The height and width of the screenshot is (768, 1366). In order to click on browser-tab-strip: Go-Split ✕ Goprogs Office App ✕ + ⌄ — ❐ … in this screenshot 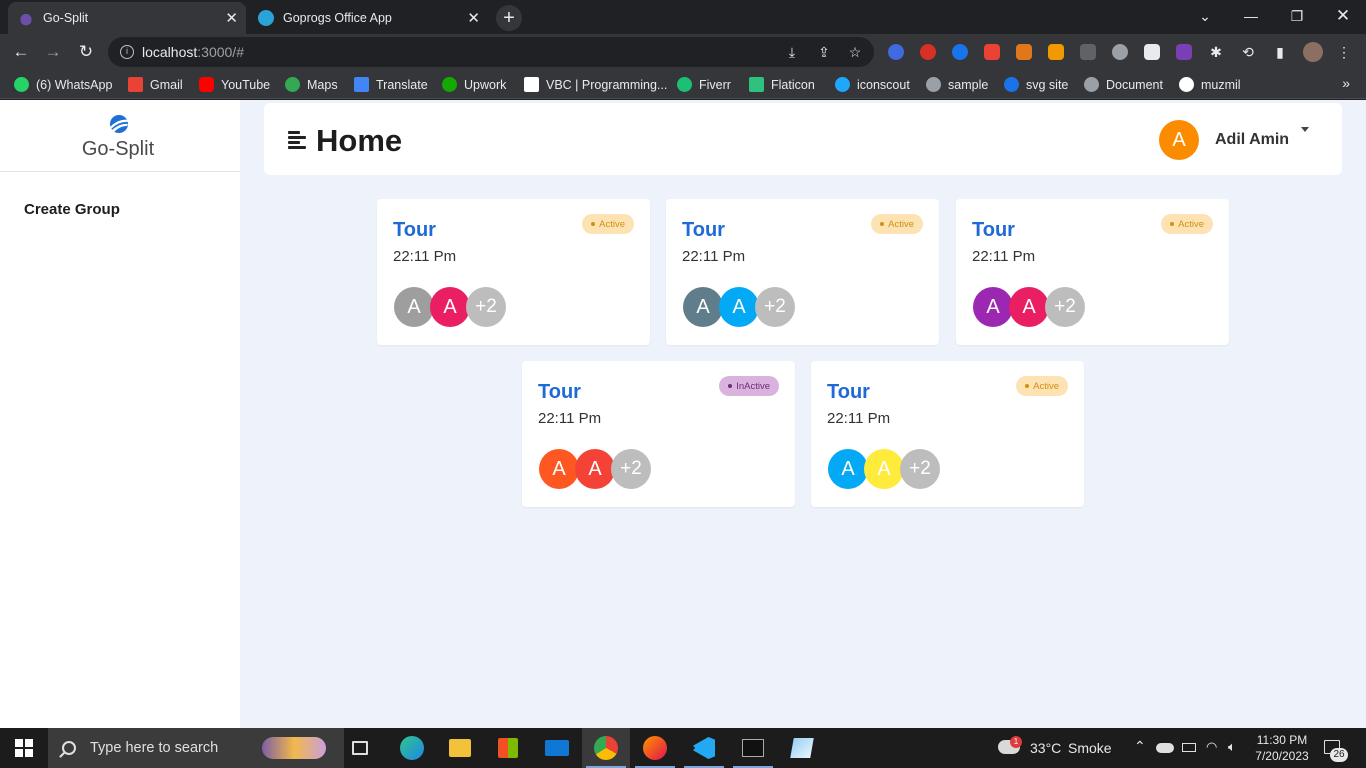, I will do `click(683, 17)`.